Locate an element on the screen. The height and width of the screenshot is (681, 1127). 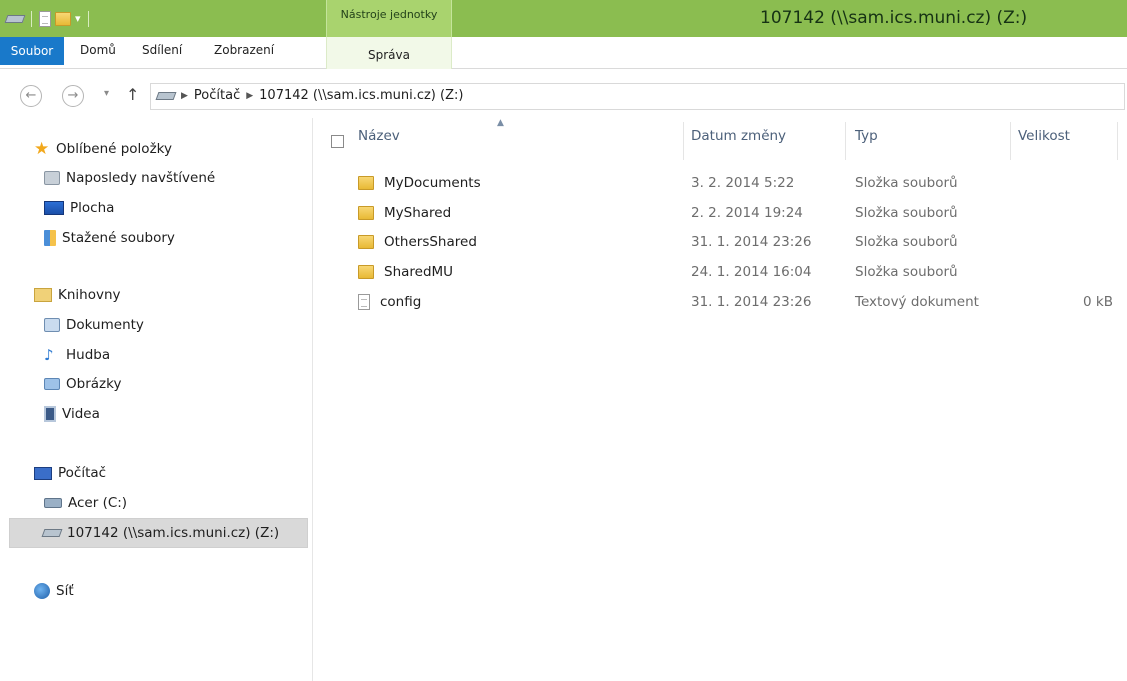
text-file-icon is located at coordinates (364, 302).